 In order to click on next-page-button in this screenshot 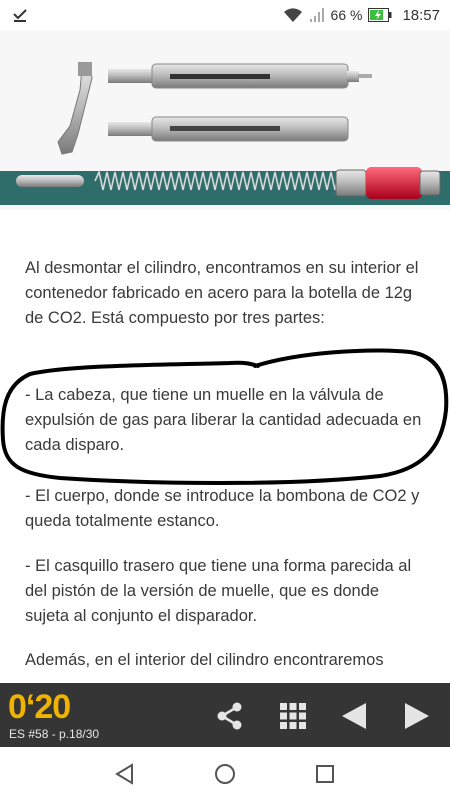, I will do `click(417, 716)`.